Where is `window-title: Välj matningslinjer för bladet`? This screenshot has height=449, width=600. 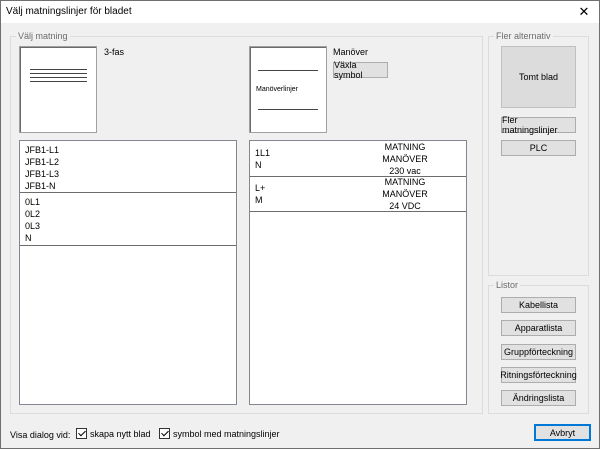 window-title: Välj matningslinjer för bladet is located at coordinates (69, 11).